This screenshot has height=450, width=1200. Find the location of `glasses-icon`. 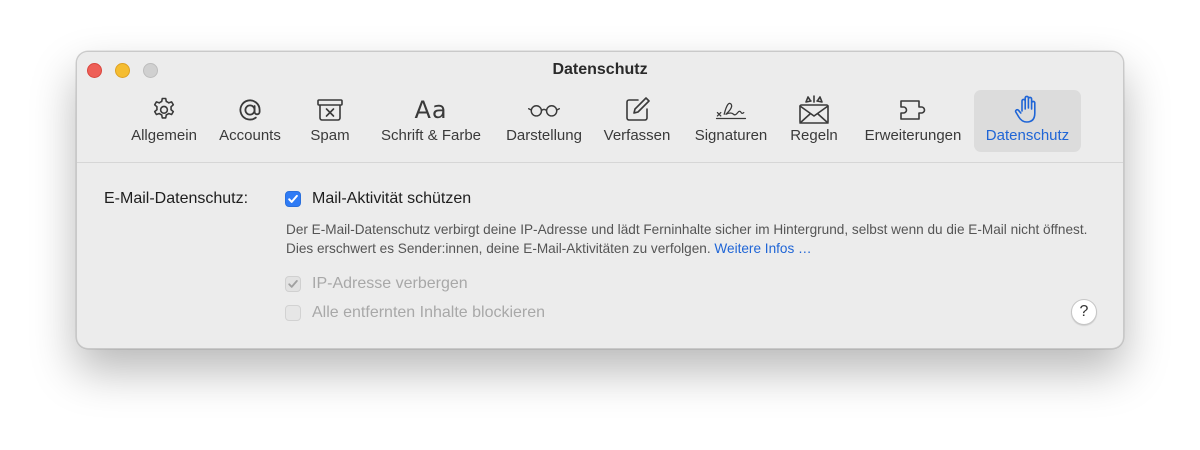

glasses-icon is located at coordinates (544, 110).